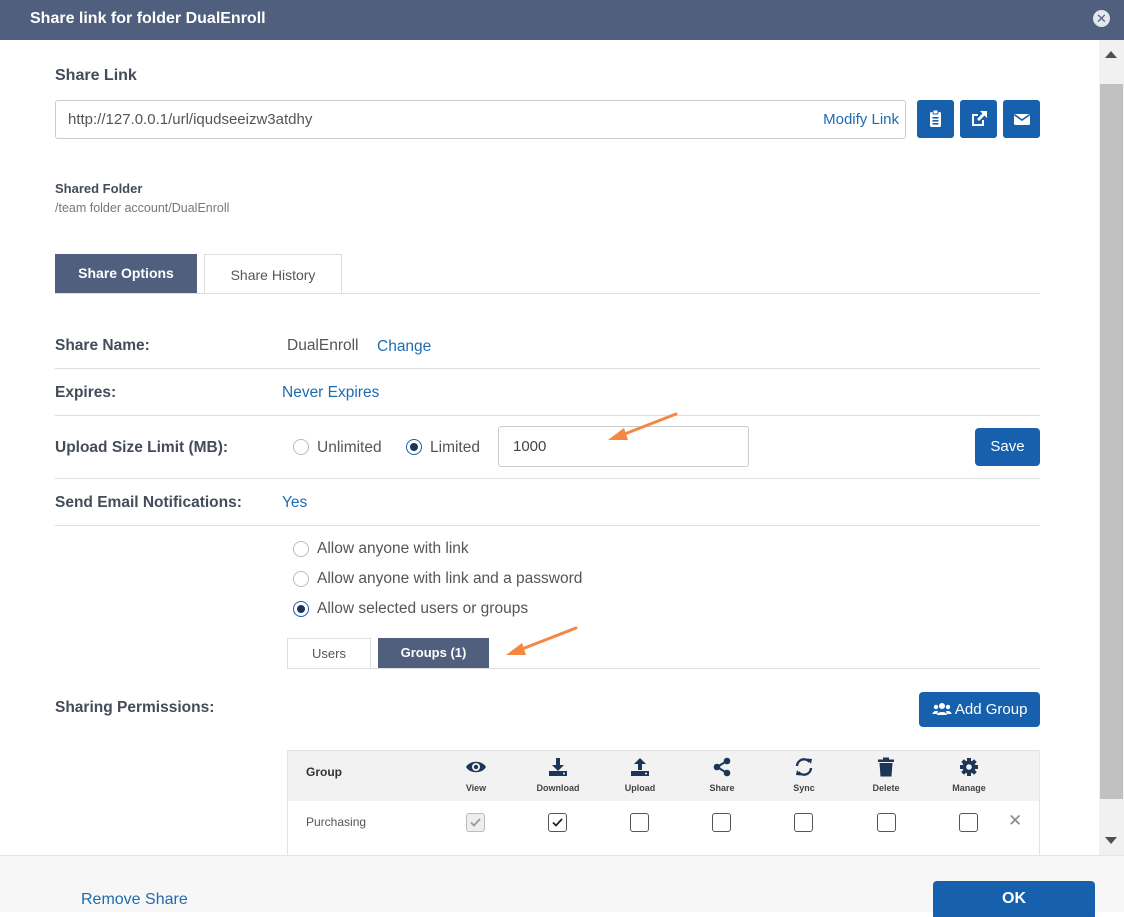 The width and height of the screenshot is (1124, 917). What do you see at coordinates (640, 767) in the screenshot?
I see `upload-icon` at bounding box center [640, 767].